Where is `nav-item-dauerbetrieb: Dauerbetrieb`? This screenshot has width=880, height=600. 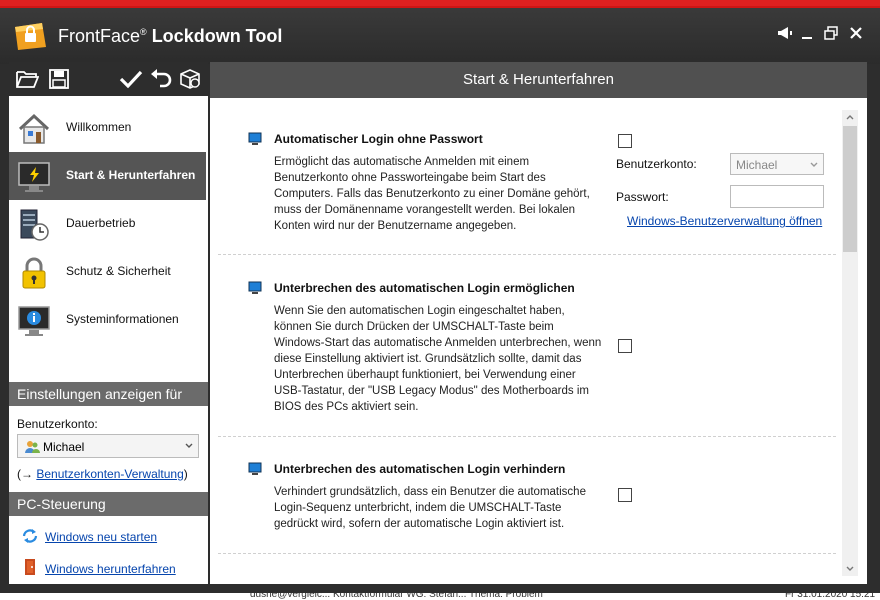 nav-item-dauerbetrieb: Dauerbetrieb is located at coordinates (107, 224).